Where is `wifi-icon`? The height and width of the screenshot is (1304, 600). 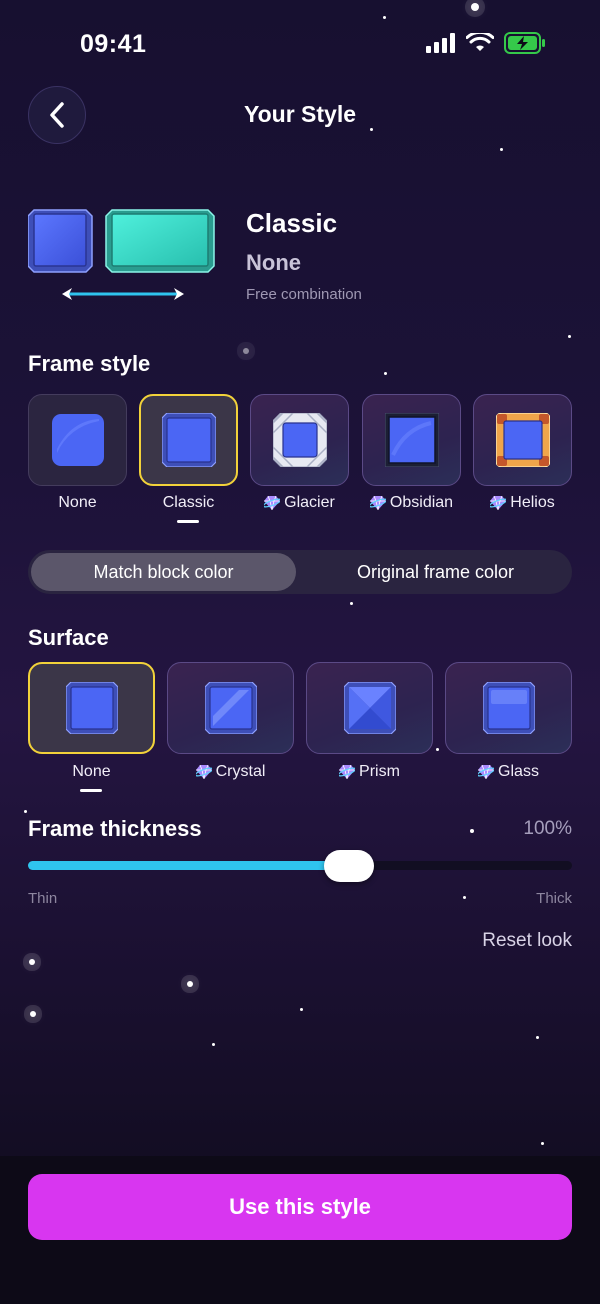 wifi-icon is located at coordinates (480, 42).